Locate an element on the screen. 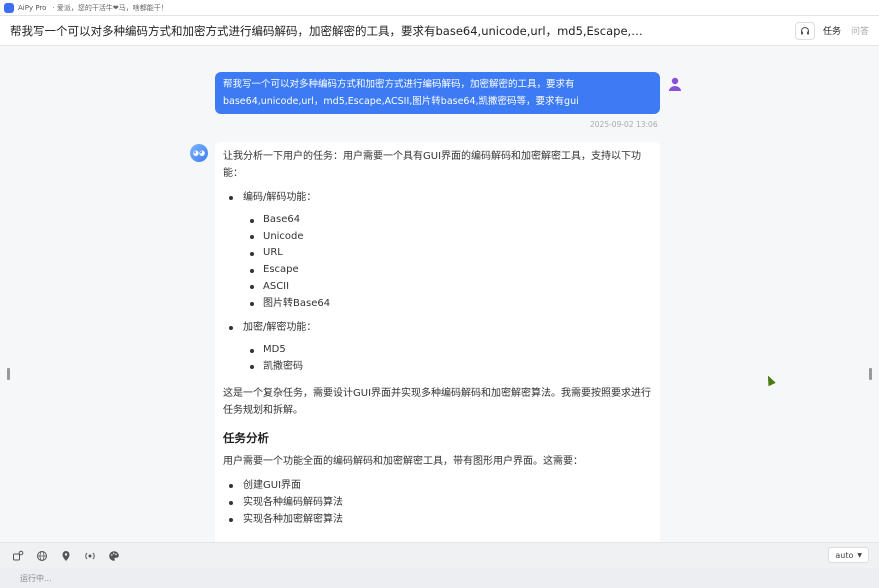  mode-select-value: auto is located at coordinates (844, 555).